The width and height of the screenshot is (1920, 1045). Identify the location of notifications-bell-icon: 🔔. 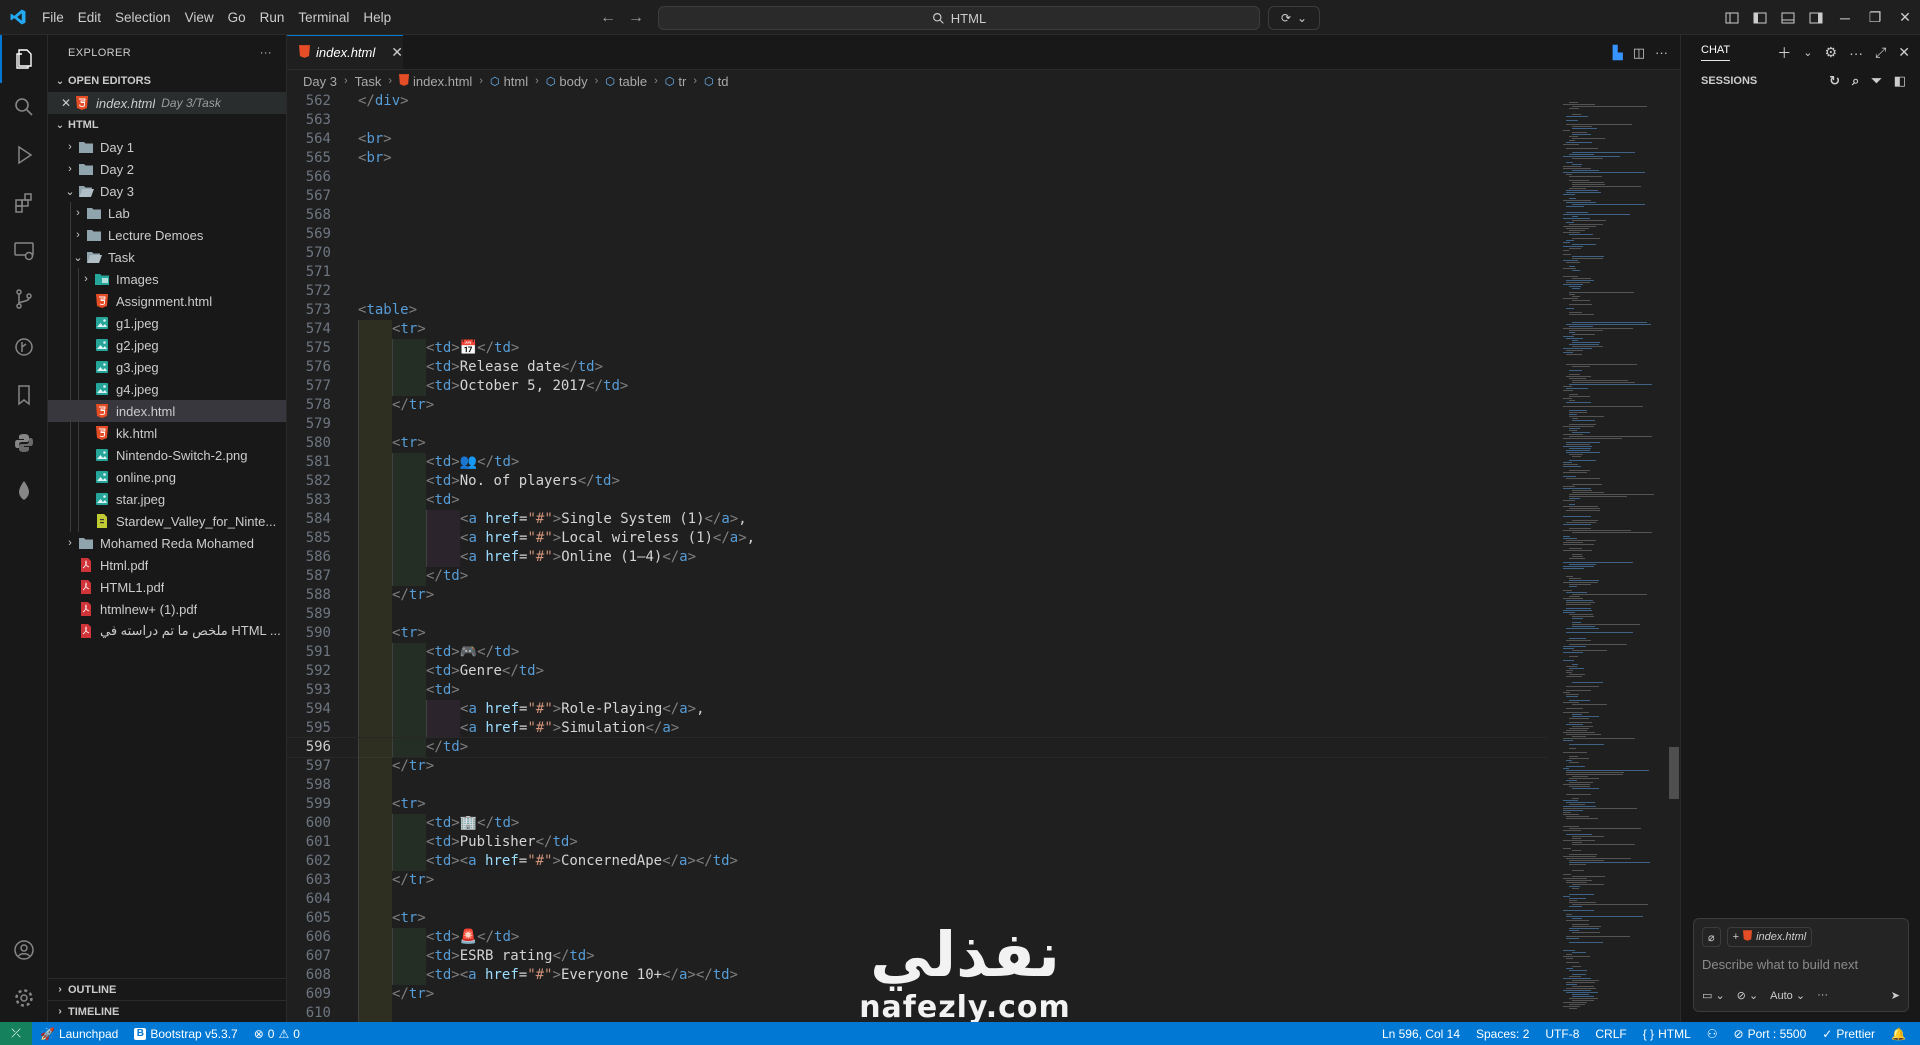
(1898, 1033).